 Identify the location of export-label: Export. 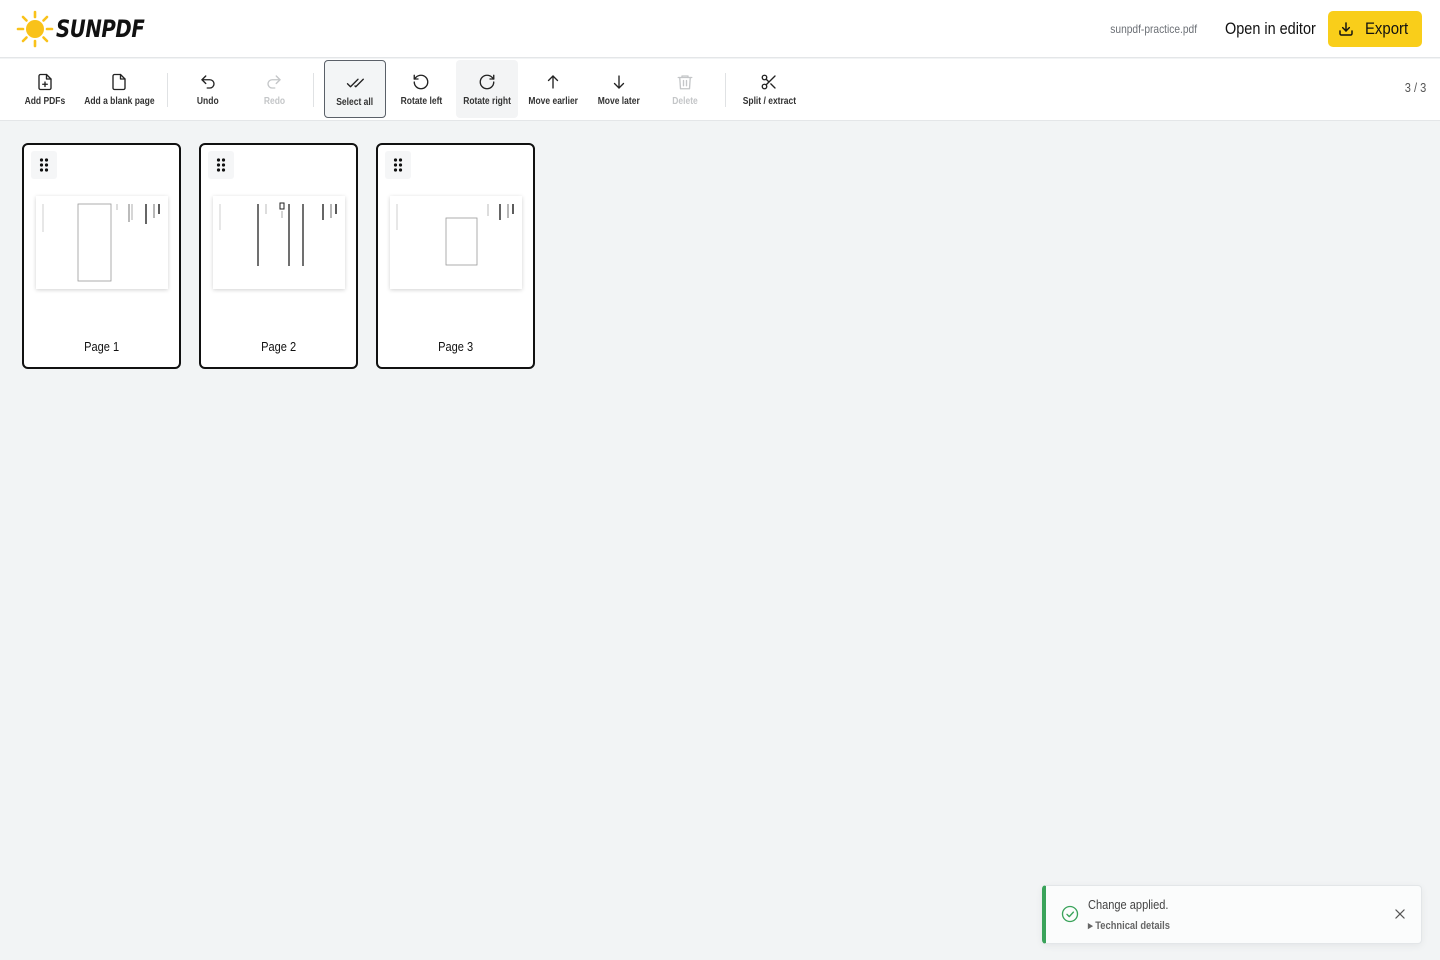
(1387, 28).